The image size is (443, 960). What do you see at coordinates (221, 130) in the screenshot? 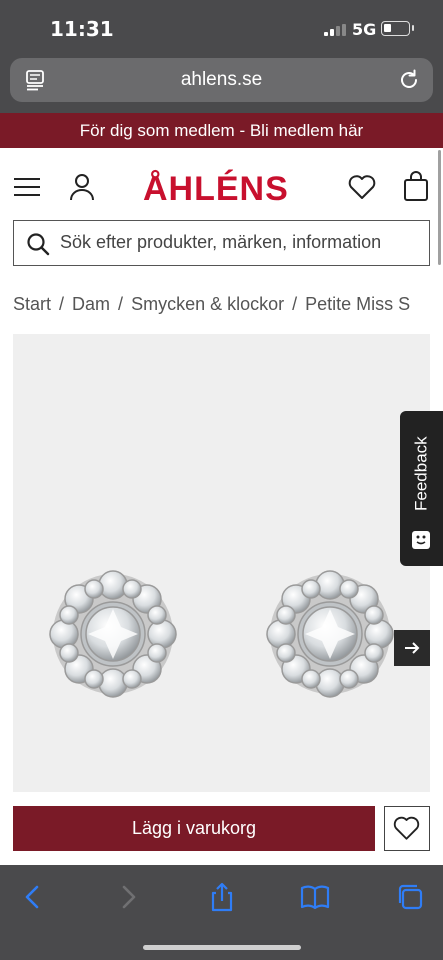
I see `membership-promo-banner: För dig som medlem - Bli medlem här` at bounding box center [221, 130].